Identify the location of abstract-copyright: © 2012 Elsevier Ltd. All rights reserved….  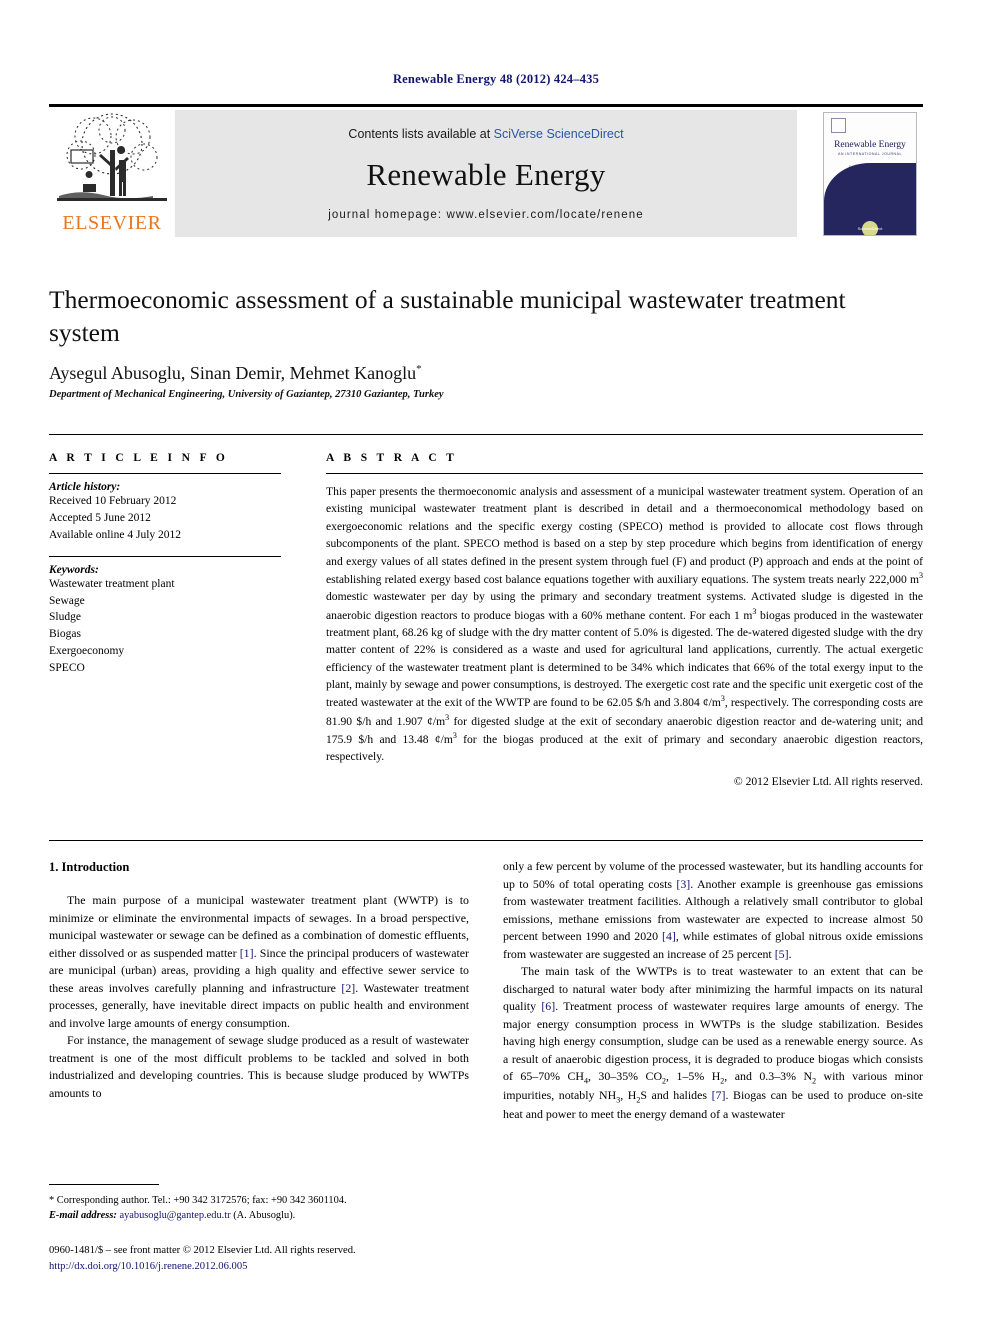
(828, 781).